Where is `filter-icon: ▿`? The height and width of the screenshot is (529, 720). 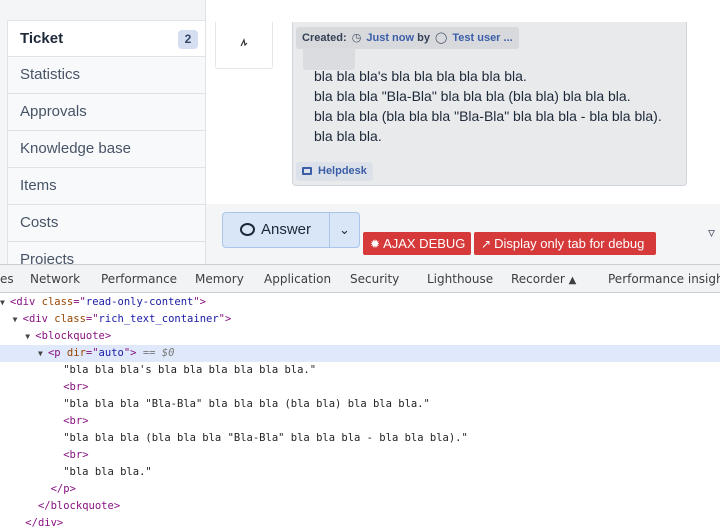 filter-icon: ▿ is located at coordinates (714, 232).